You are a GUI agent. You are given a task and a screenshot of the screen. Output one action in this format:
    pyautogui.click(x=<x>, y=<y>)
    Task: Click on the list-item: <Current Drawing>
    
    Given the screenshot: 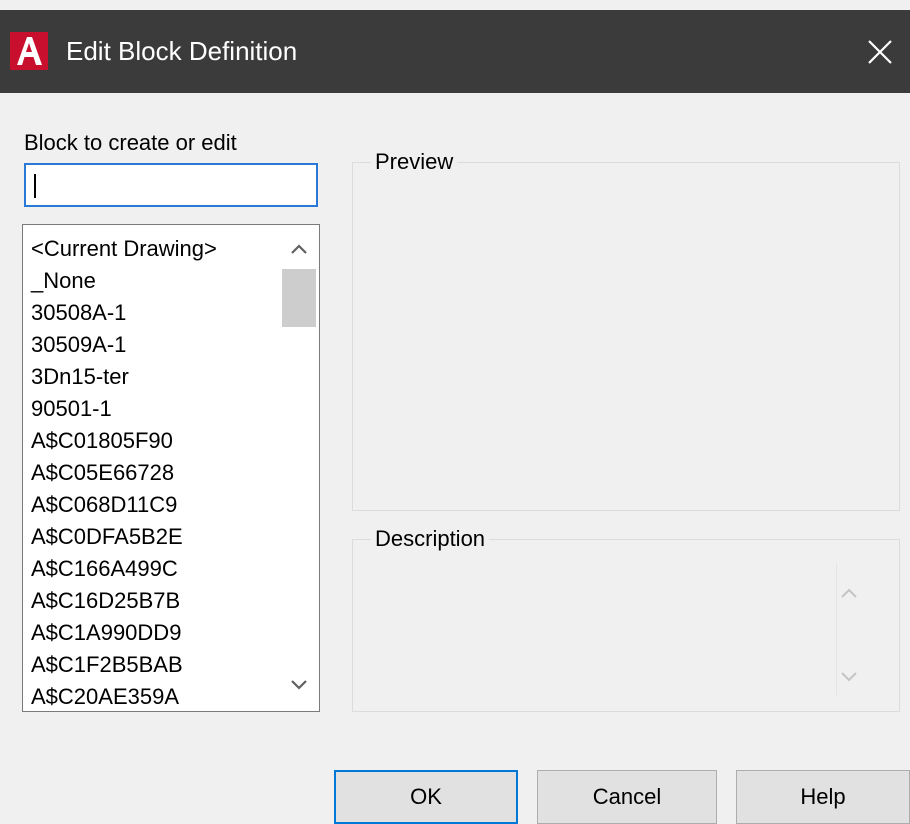 What is the action you would take?
    pyautogui.click(x=156, y=249)
    